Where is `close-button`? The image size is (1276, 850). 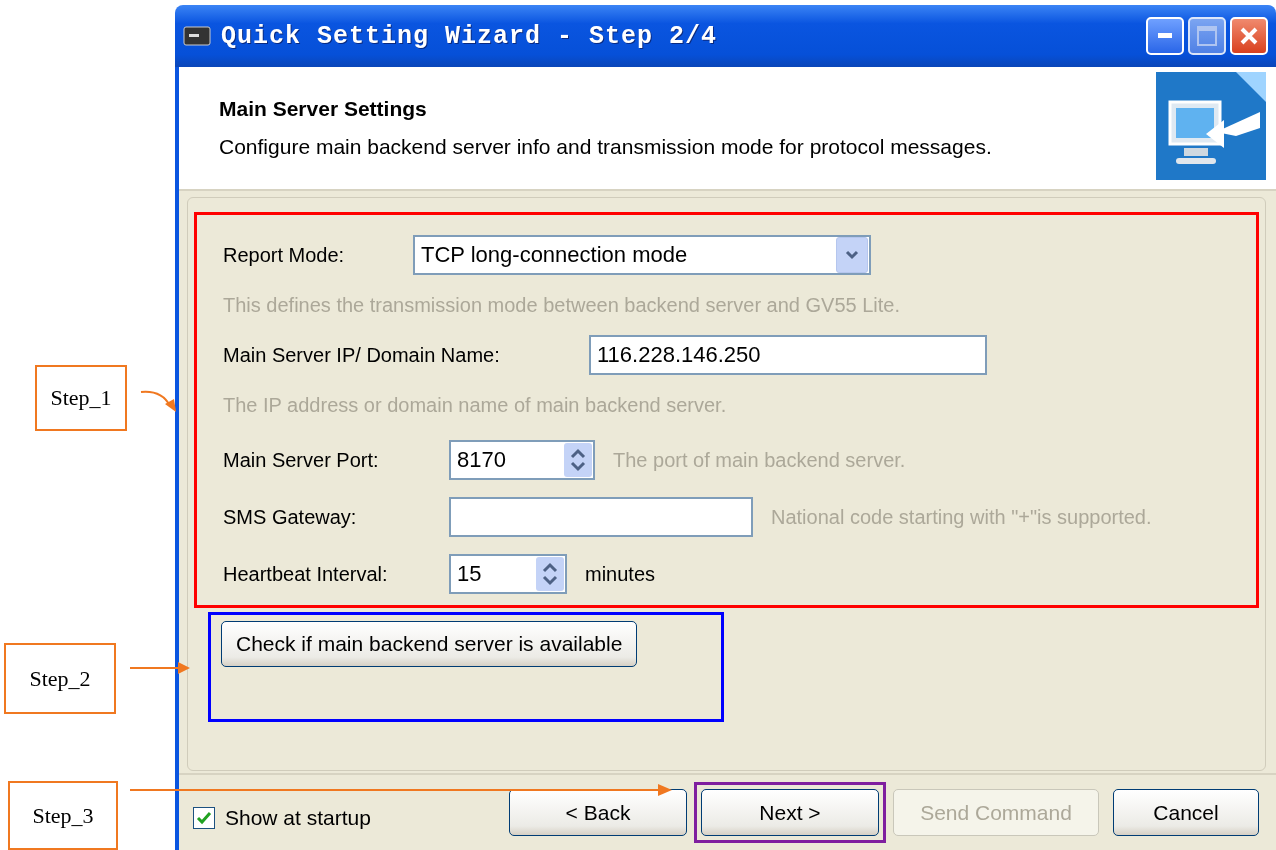
close-button is located at coordinates (1249, 36).